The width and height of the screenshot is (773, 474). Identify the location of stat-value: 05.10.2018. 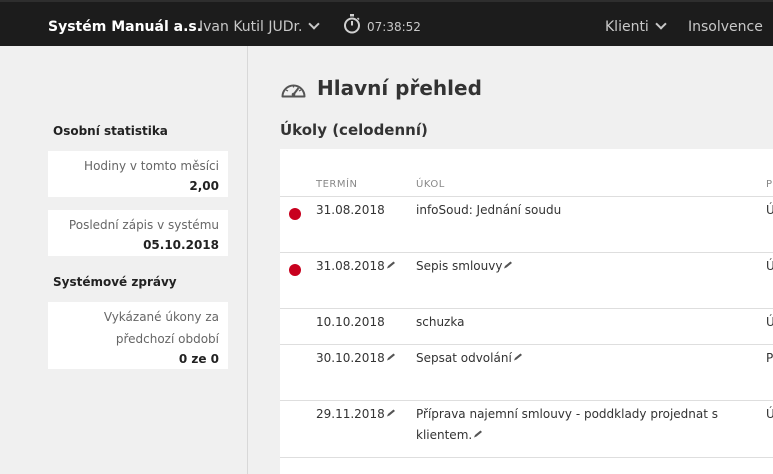
(181, 245).